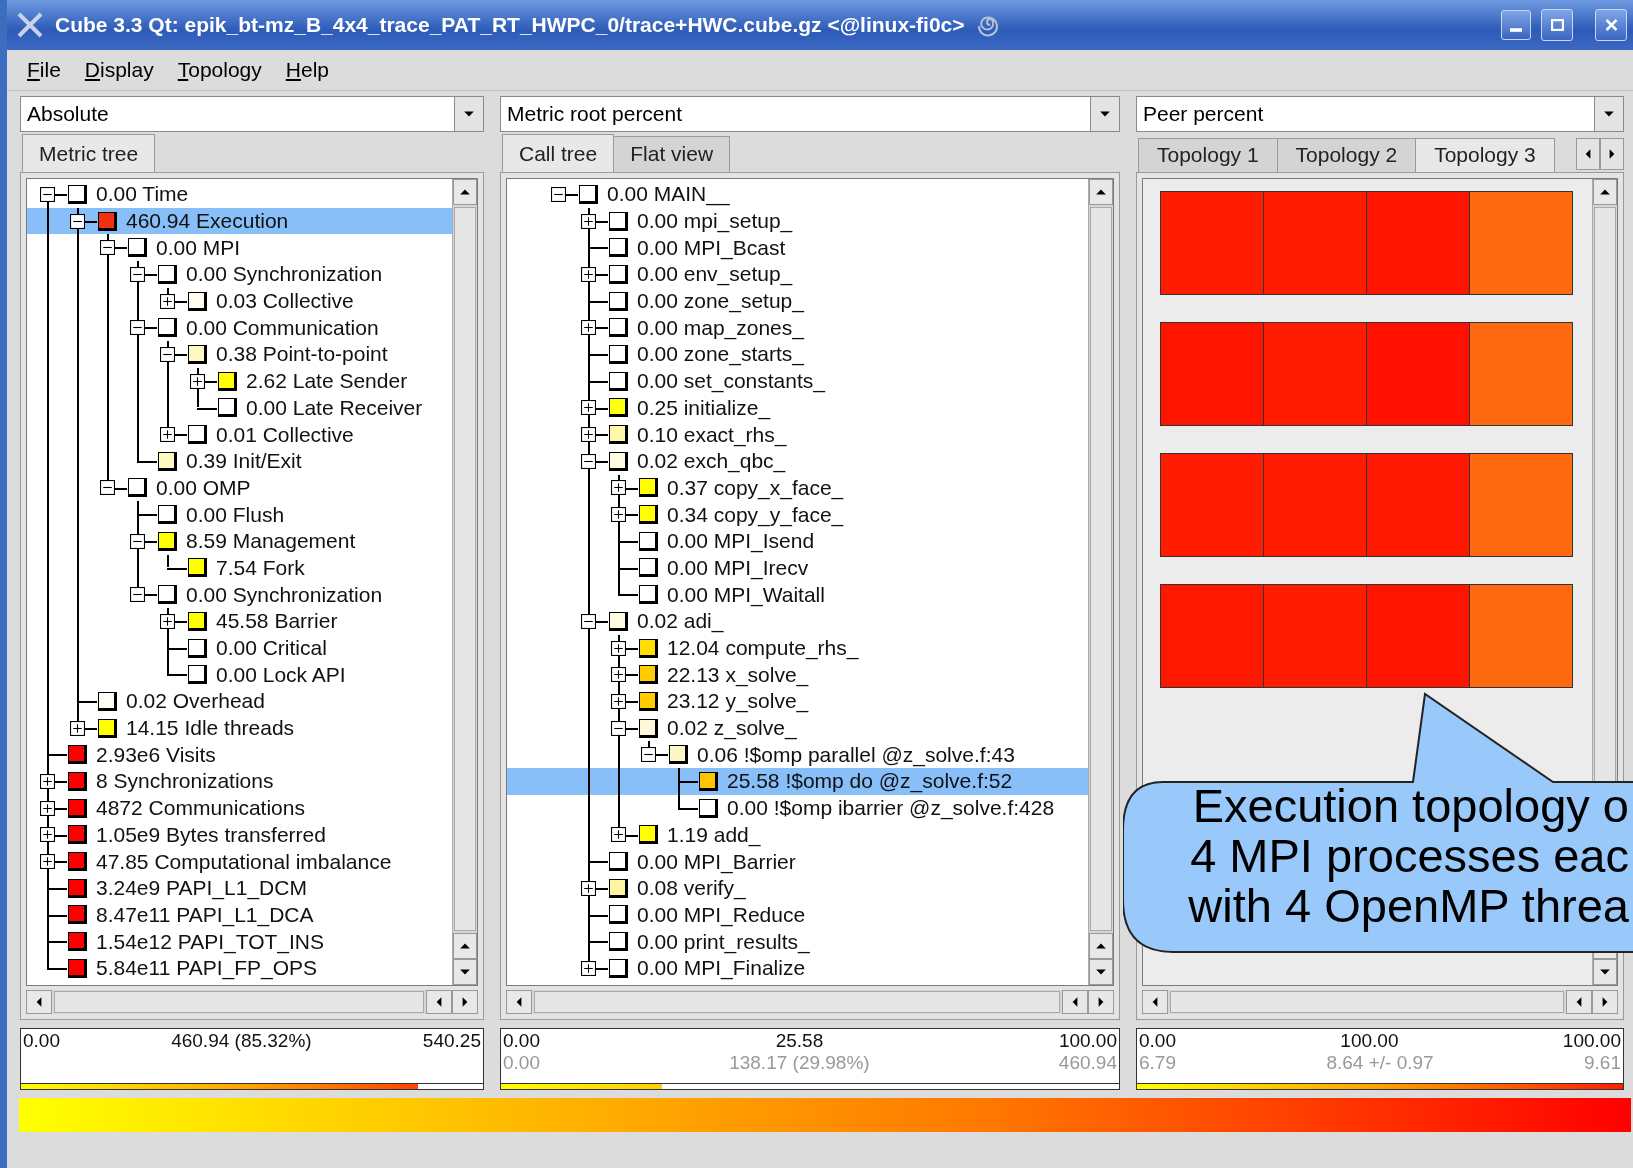 This screenshot has height=1168, width=1633. Describe the element at coordinates (119, 70) in the screenshot. I see `menu-item: Display` at that location.